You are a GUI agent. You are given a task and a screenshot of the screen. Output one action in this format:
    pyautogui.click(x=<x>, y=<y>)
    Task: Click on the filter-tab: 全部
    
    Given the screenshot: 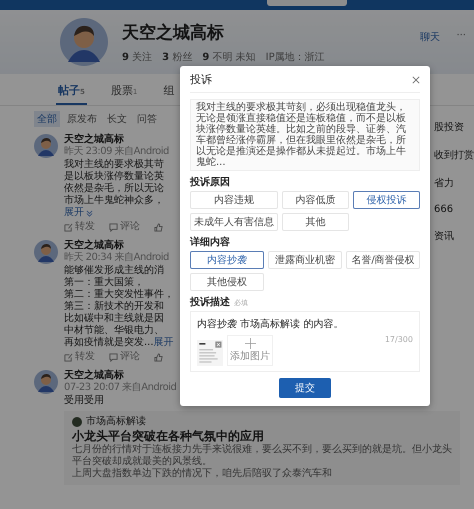 What is the action you would take?
    pyautogui.click(x=47, y=119)
    